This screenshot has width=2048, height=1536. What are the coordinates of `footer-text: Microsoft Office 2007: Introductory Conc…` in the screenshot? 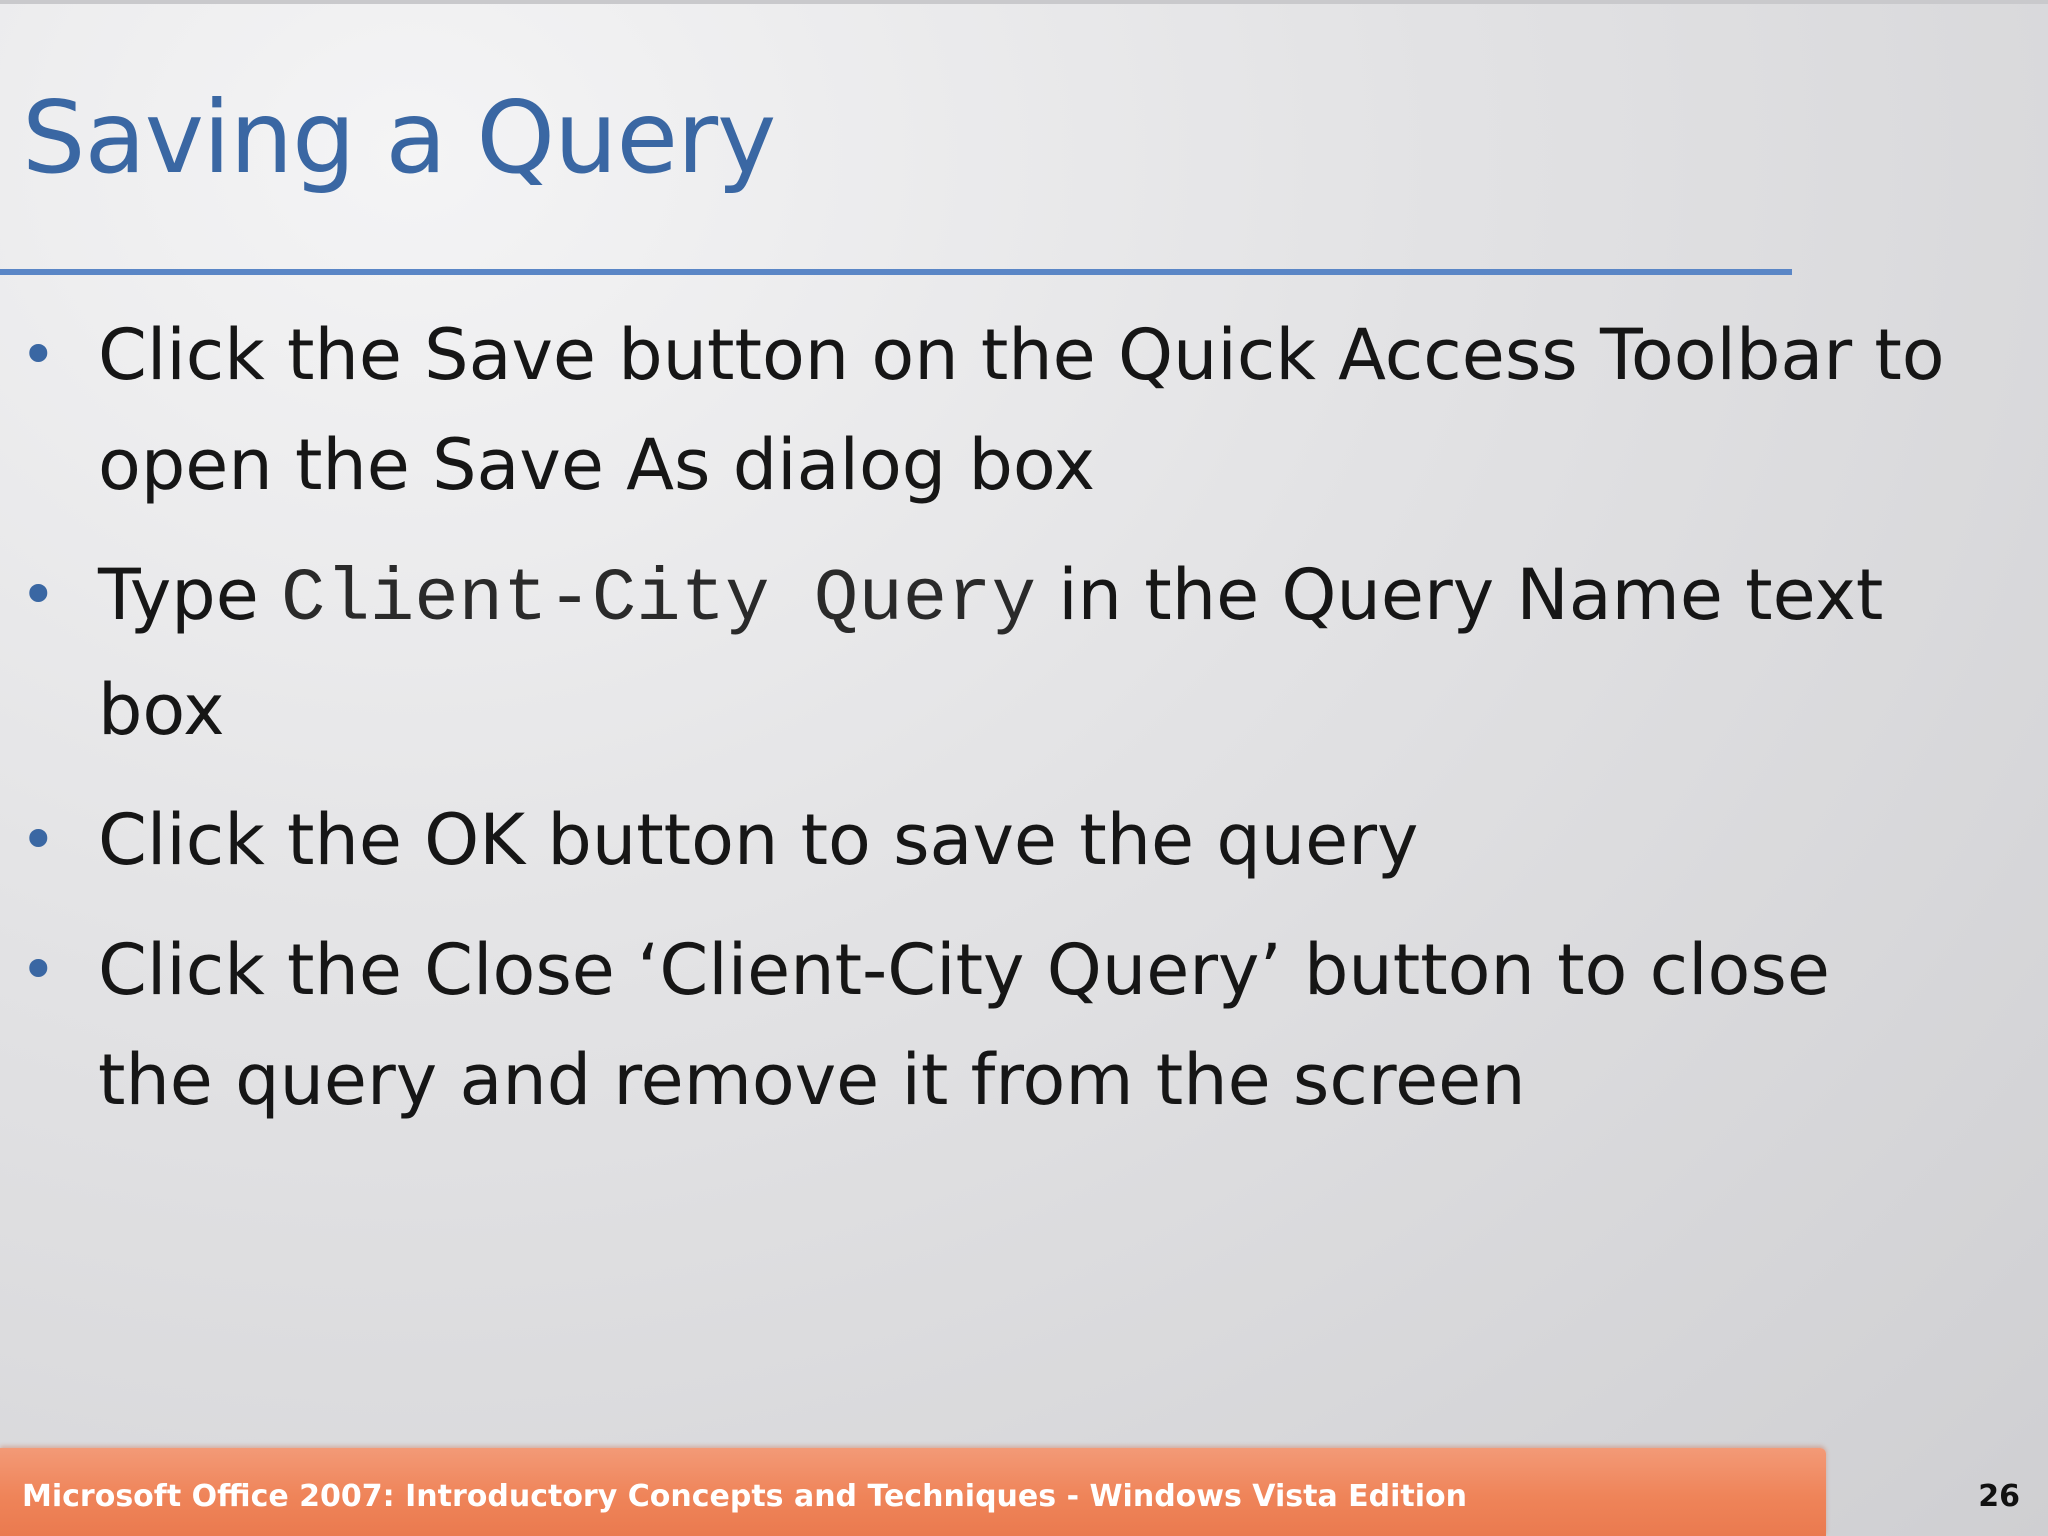 It's located at (744, 1496).